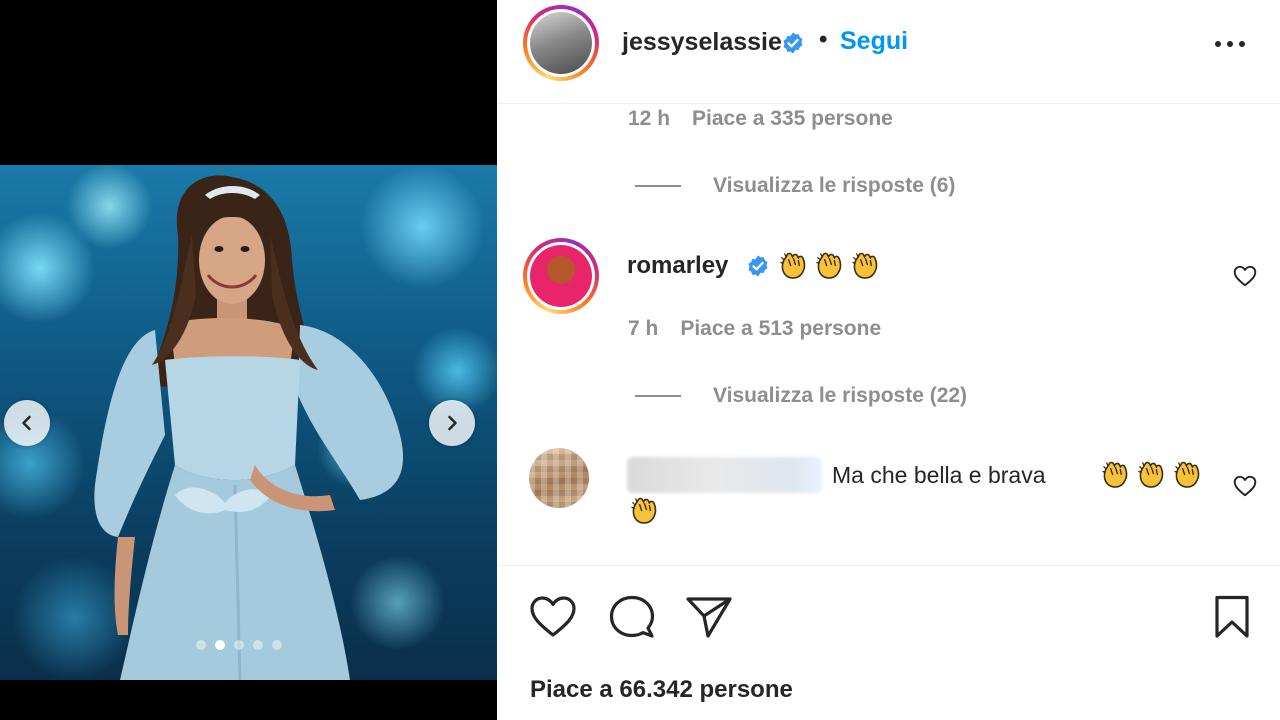 The image size is (1280, 720). I want to click on view-replies-button: Visualizza le risposte (6), so click(795, 186).